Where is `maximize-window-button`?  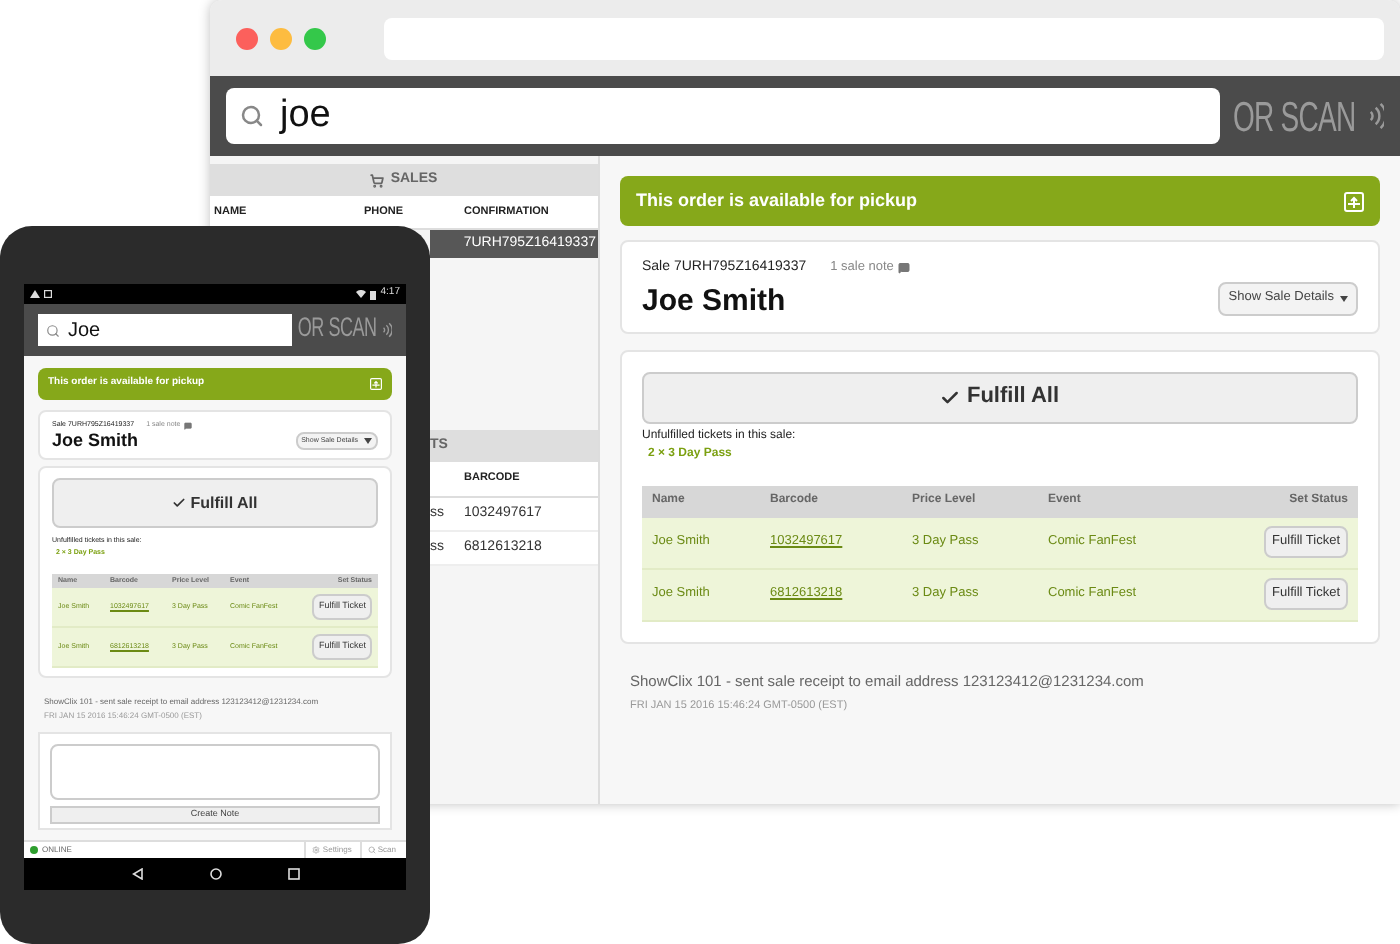 maximize-window-button is located at coordinates (315, 38).